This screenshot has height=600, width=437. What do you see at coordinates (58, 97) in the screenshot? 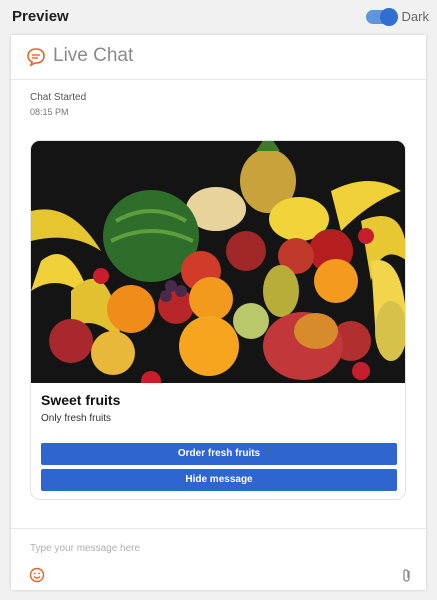
I see `chat-status: Chat Started` at bounding box center [58, 97].